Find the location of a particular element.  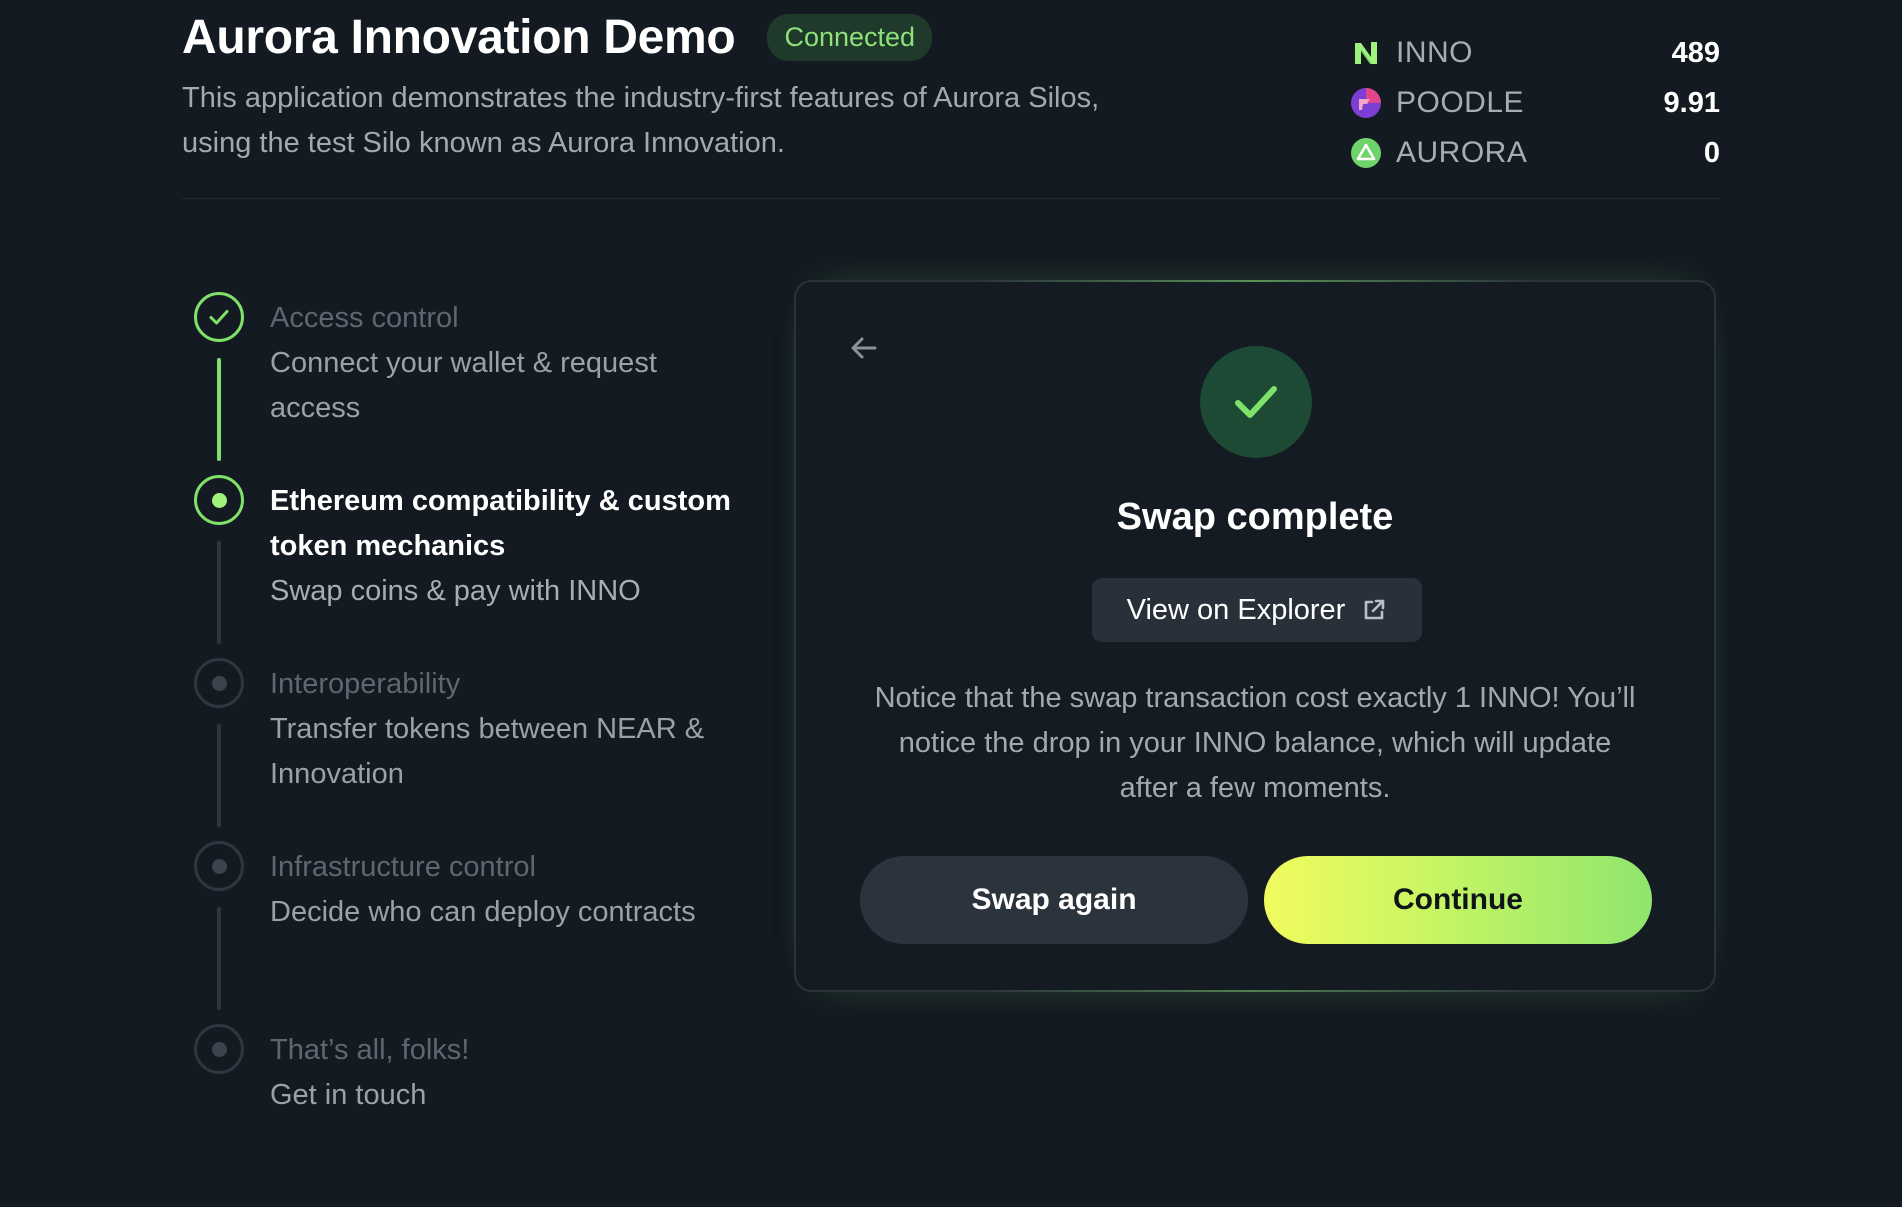

step-title: Infrastructure control is located at coordinates (403, 867).